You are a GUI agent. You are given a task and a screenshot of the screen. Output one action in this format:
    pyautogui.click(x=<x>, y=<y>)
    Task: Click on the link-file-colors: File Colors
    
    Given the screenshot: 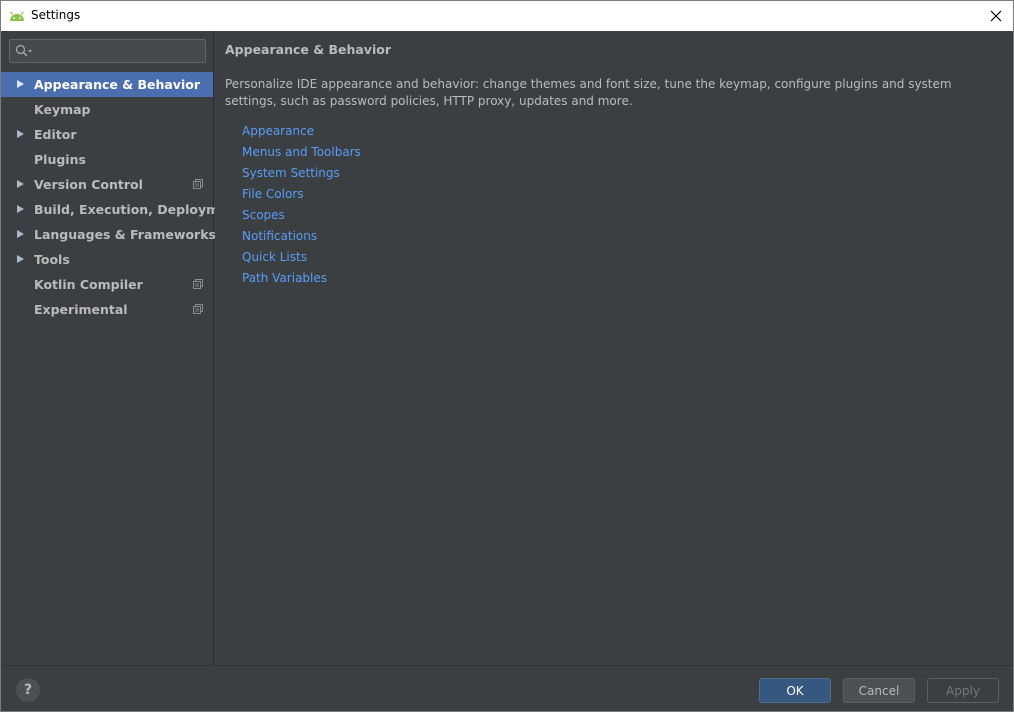 What is the action you would take?
    pyautogui.click(x=301, y=194)
    